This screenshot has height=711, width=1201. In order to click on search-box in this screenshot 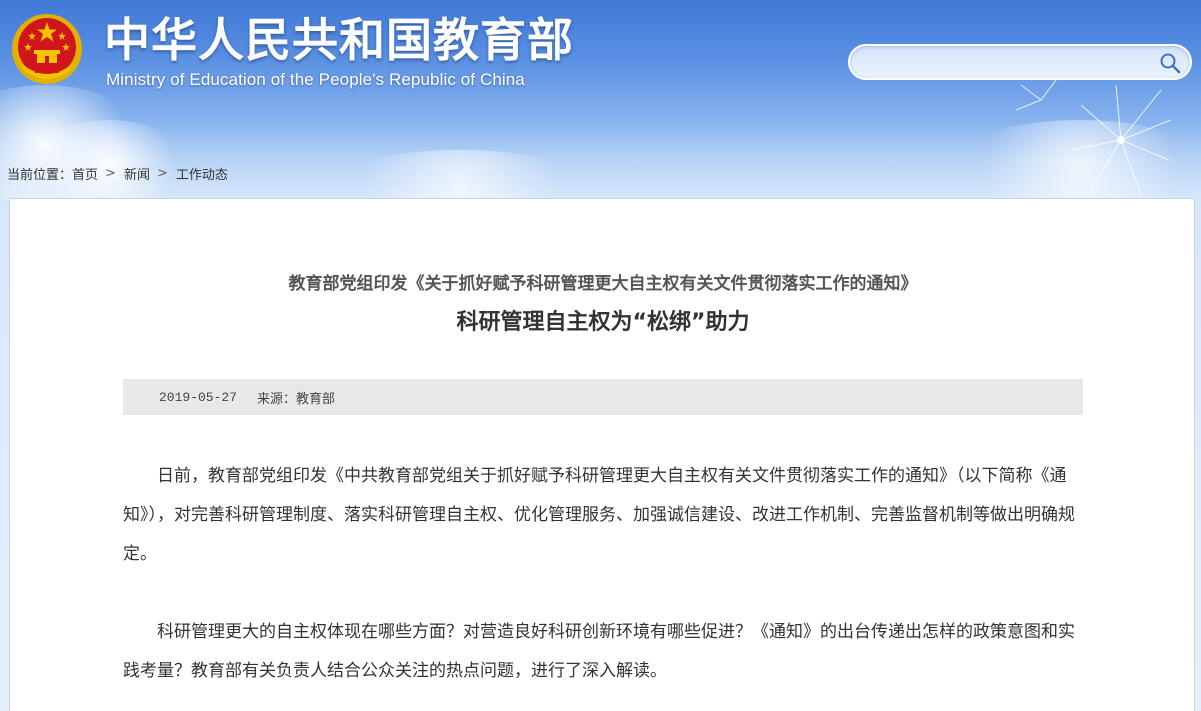, I will do `click(1020, 62)`.